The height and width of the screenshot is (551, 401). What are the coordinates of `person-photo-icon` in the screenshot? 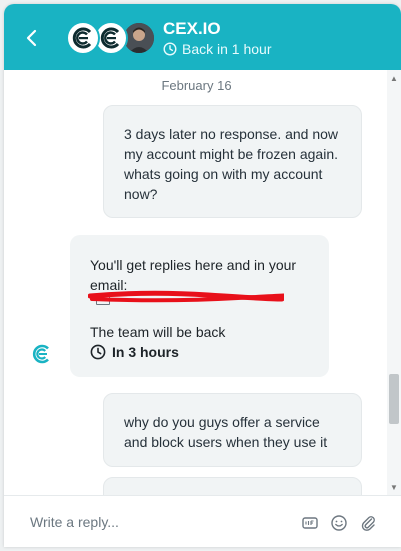 It's located at (139, 38).